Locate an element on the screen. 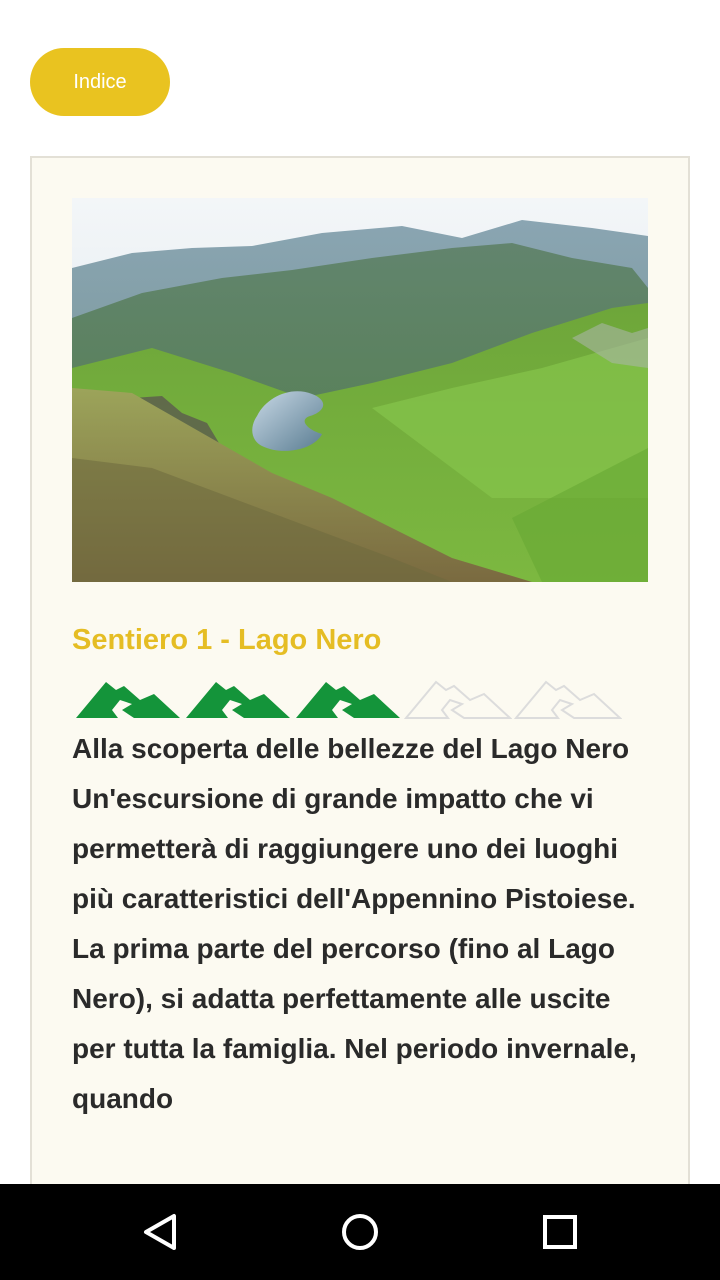  navigation-bar is located at coordinates (360, 1232).